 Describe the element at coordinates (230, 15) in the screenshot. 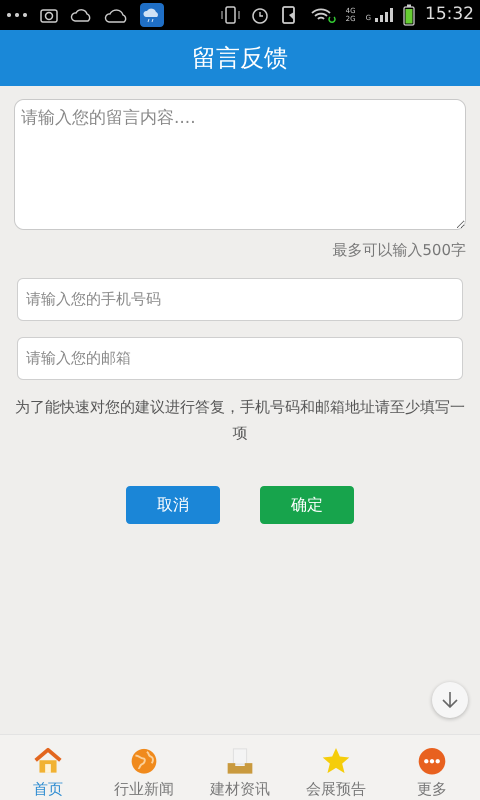

I see `vibrate-icon` at that location.